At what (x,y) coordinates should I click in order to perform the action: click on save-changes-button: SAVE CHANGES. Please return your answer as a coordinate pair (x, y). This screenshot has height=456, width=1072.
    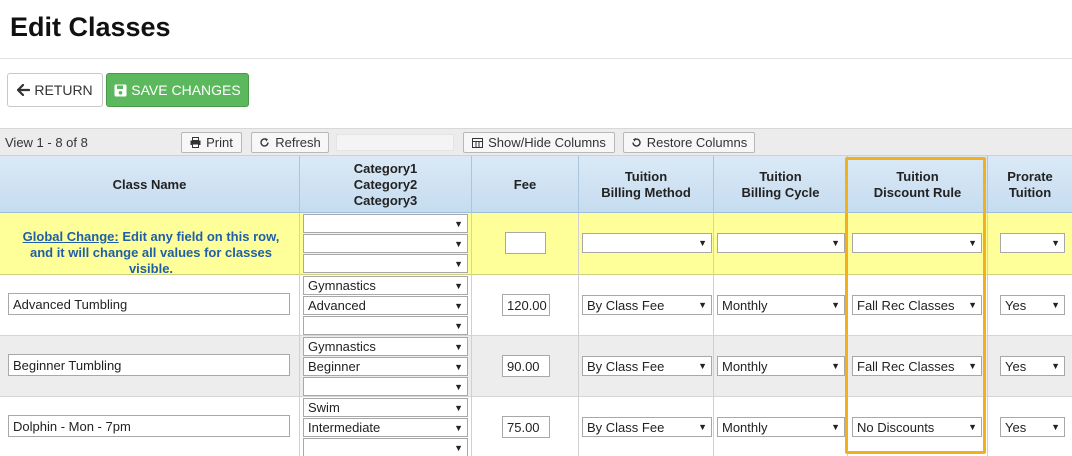
    Looking at the image, I should click on (177, 90).